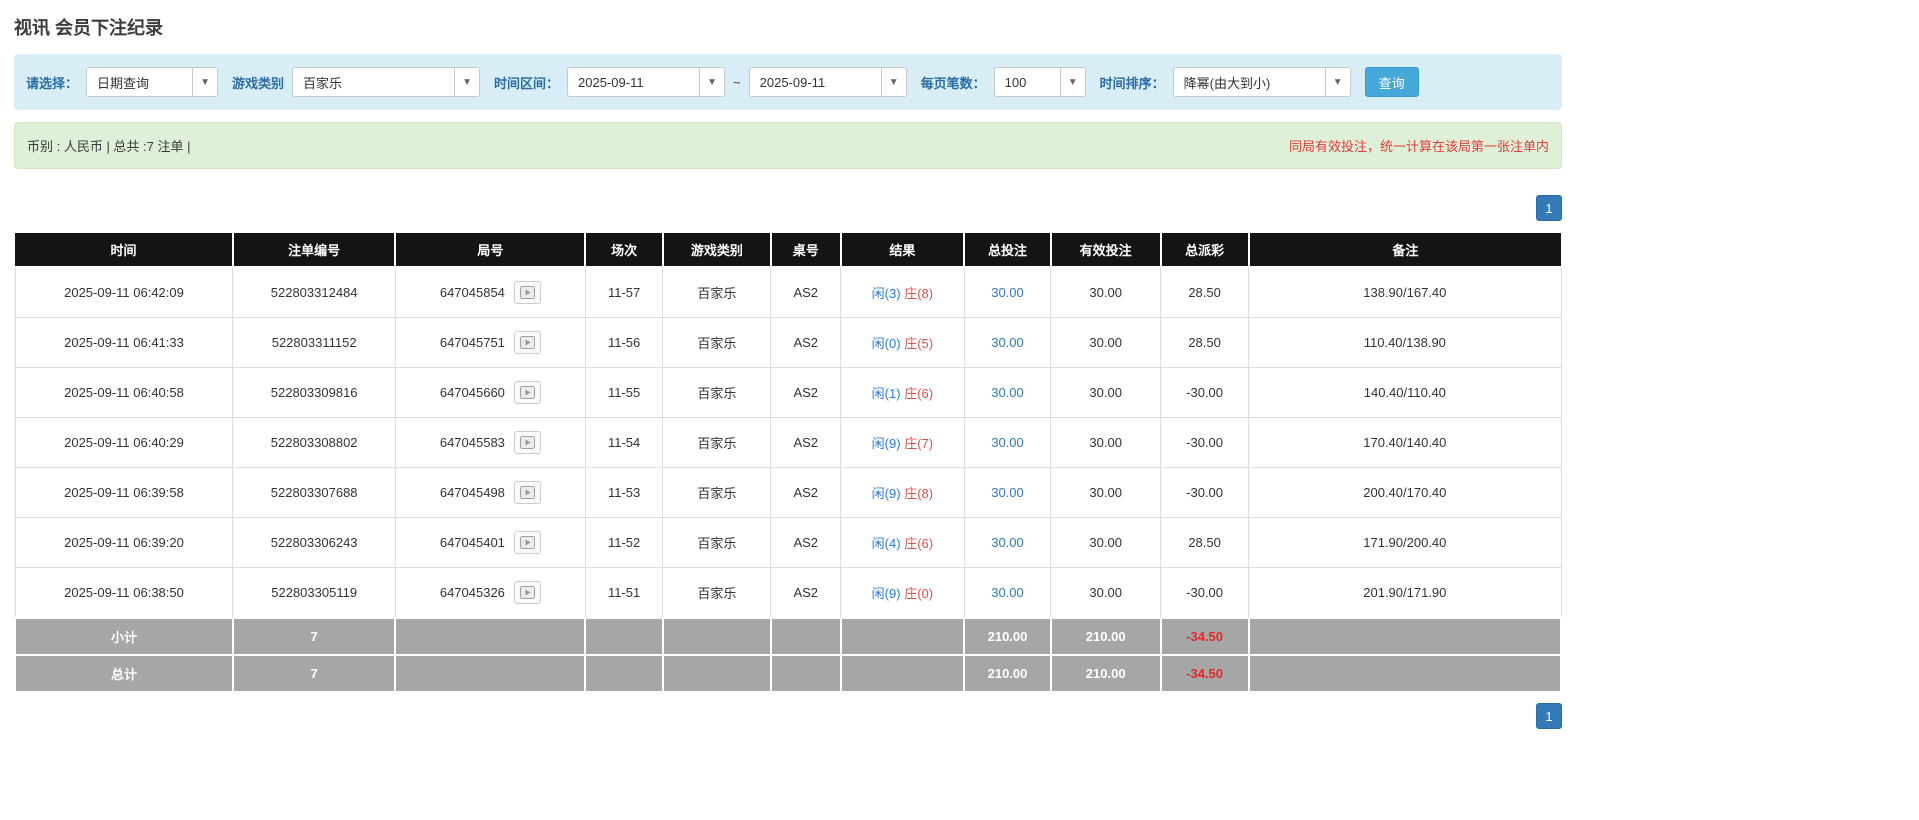 The height and width of the screenshot is (820, 1919). What do you see at coordinates (314, 392) in the screenshot?
I see `bet-id-cell: 522803309816` at bounding box center [314, 392].